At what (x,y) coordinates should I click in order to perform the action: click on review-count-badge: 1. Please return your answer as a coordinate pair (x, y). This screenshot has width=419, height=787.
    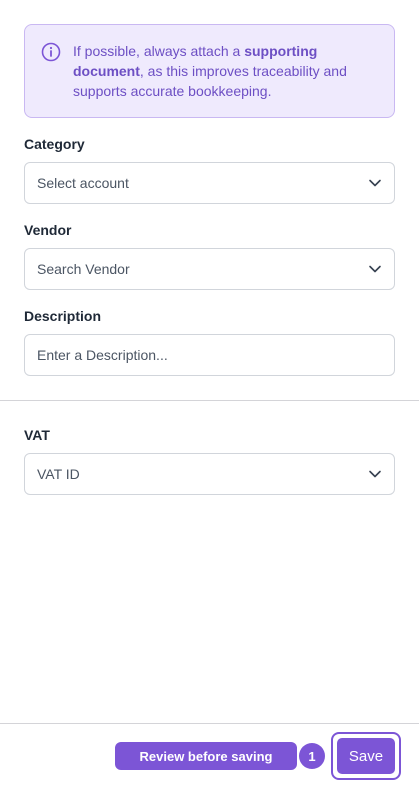
    Looking at the image, I should click on (312, 756).